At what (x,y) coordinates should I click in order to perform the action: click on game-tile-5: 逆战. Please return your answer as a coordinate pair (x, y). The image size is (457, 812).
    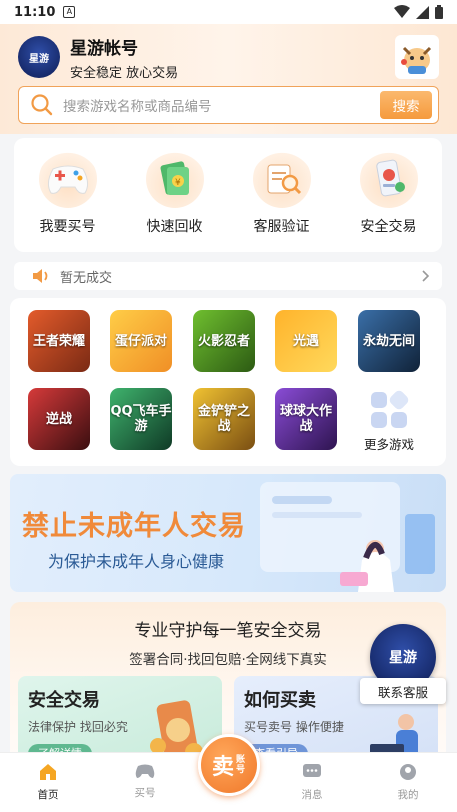
    Looking at the image, I should click on (59, 419).